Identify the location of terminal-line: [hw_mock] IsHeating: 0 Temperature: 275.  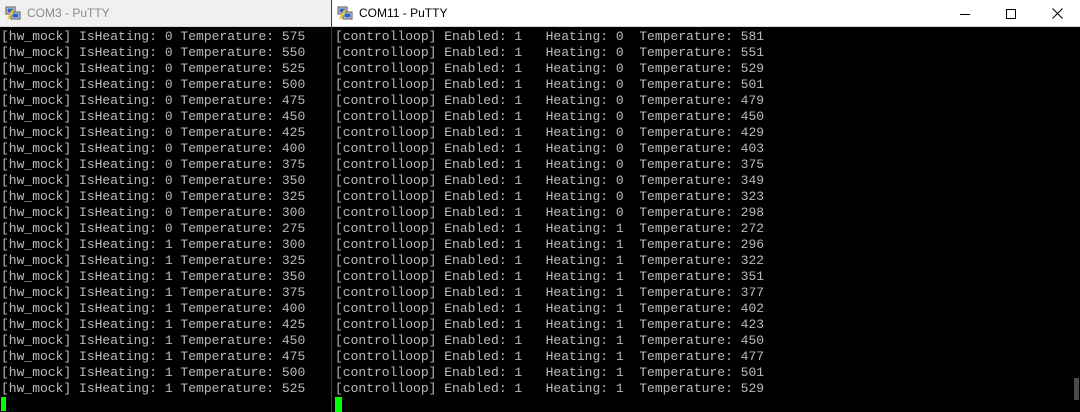
(153, 228).